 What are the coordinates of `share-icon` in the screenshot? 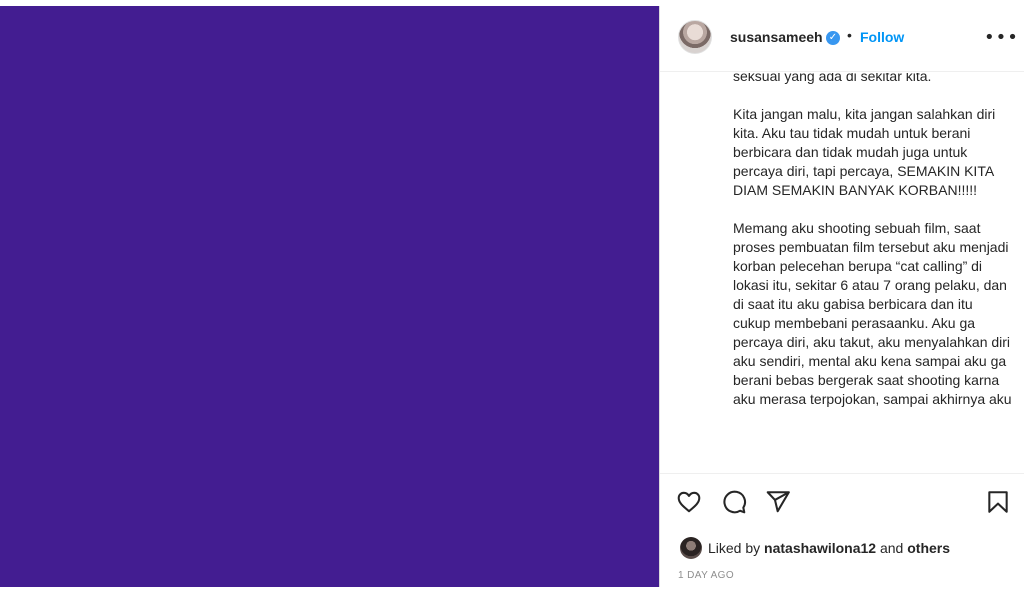 It's located at (778, 502).